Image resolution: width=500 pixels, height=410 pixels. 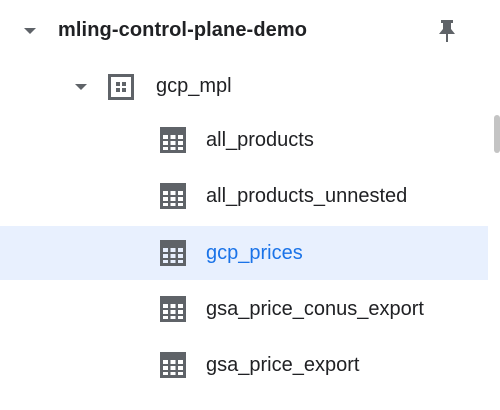 I want to click on table-row-selected: gcp_prices, so click(x=244, y=253).